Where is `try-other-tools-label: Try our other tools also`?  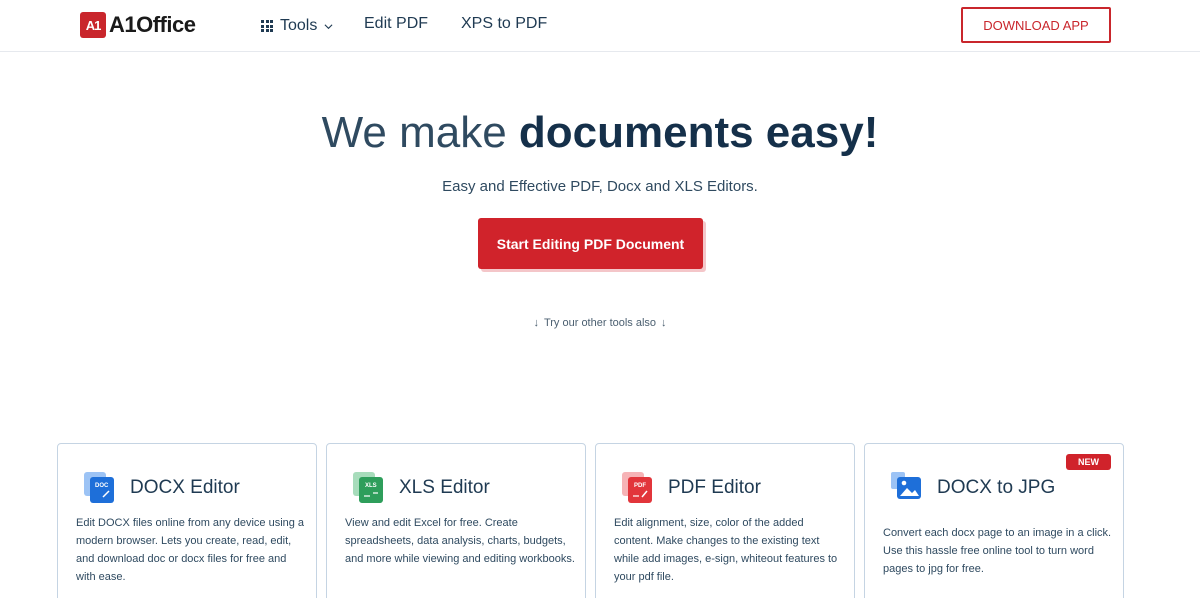 try-other-tools-label: Try our other tools also is located at coordinates (600, 323).